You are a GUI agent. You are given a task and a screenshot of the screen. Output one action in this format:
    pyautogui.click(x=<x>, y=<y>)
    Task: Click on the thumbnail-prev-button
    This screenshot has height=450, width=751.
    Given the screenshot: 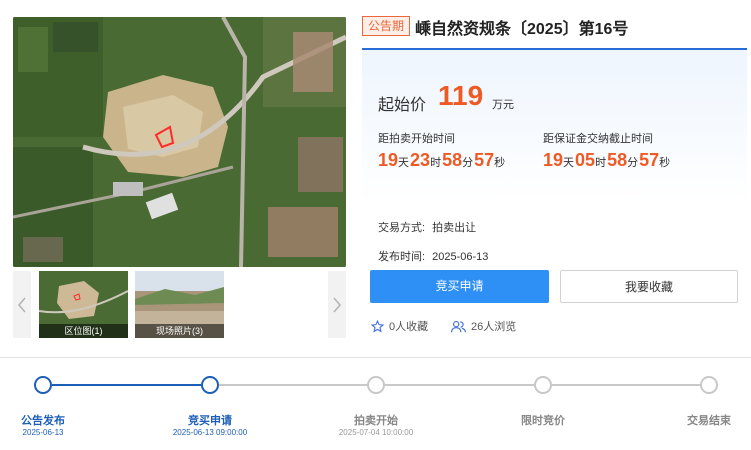 What is the action you would take?
    pyautogui.click(x=22, y=304)
    